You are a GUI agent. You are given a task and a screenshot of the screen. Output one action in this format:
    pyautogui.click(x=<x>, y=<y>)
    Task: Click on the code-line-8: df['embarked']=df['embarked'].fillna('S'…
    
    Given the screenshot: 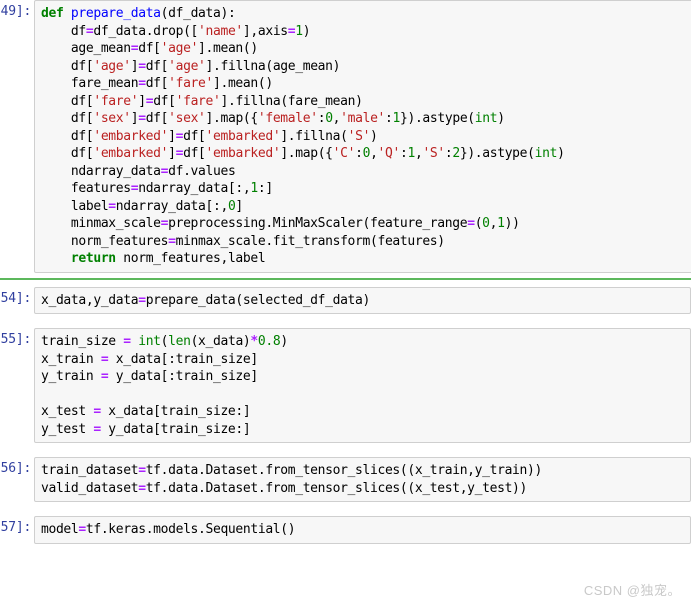 What is the action you would take?
    pyautogui.click(x=209, y=136)
    